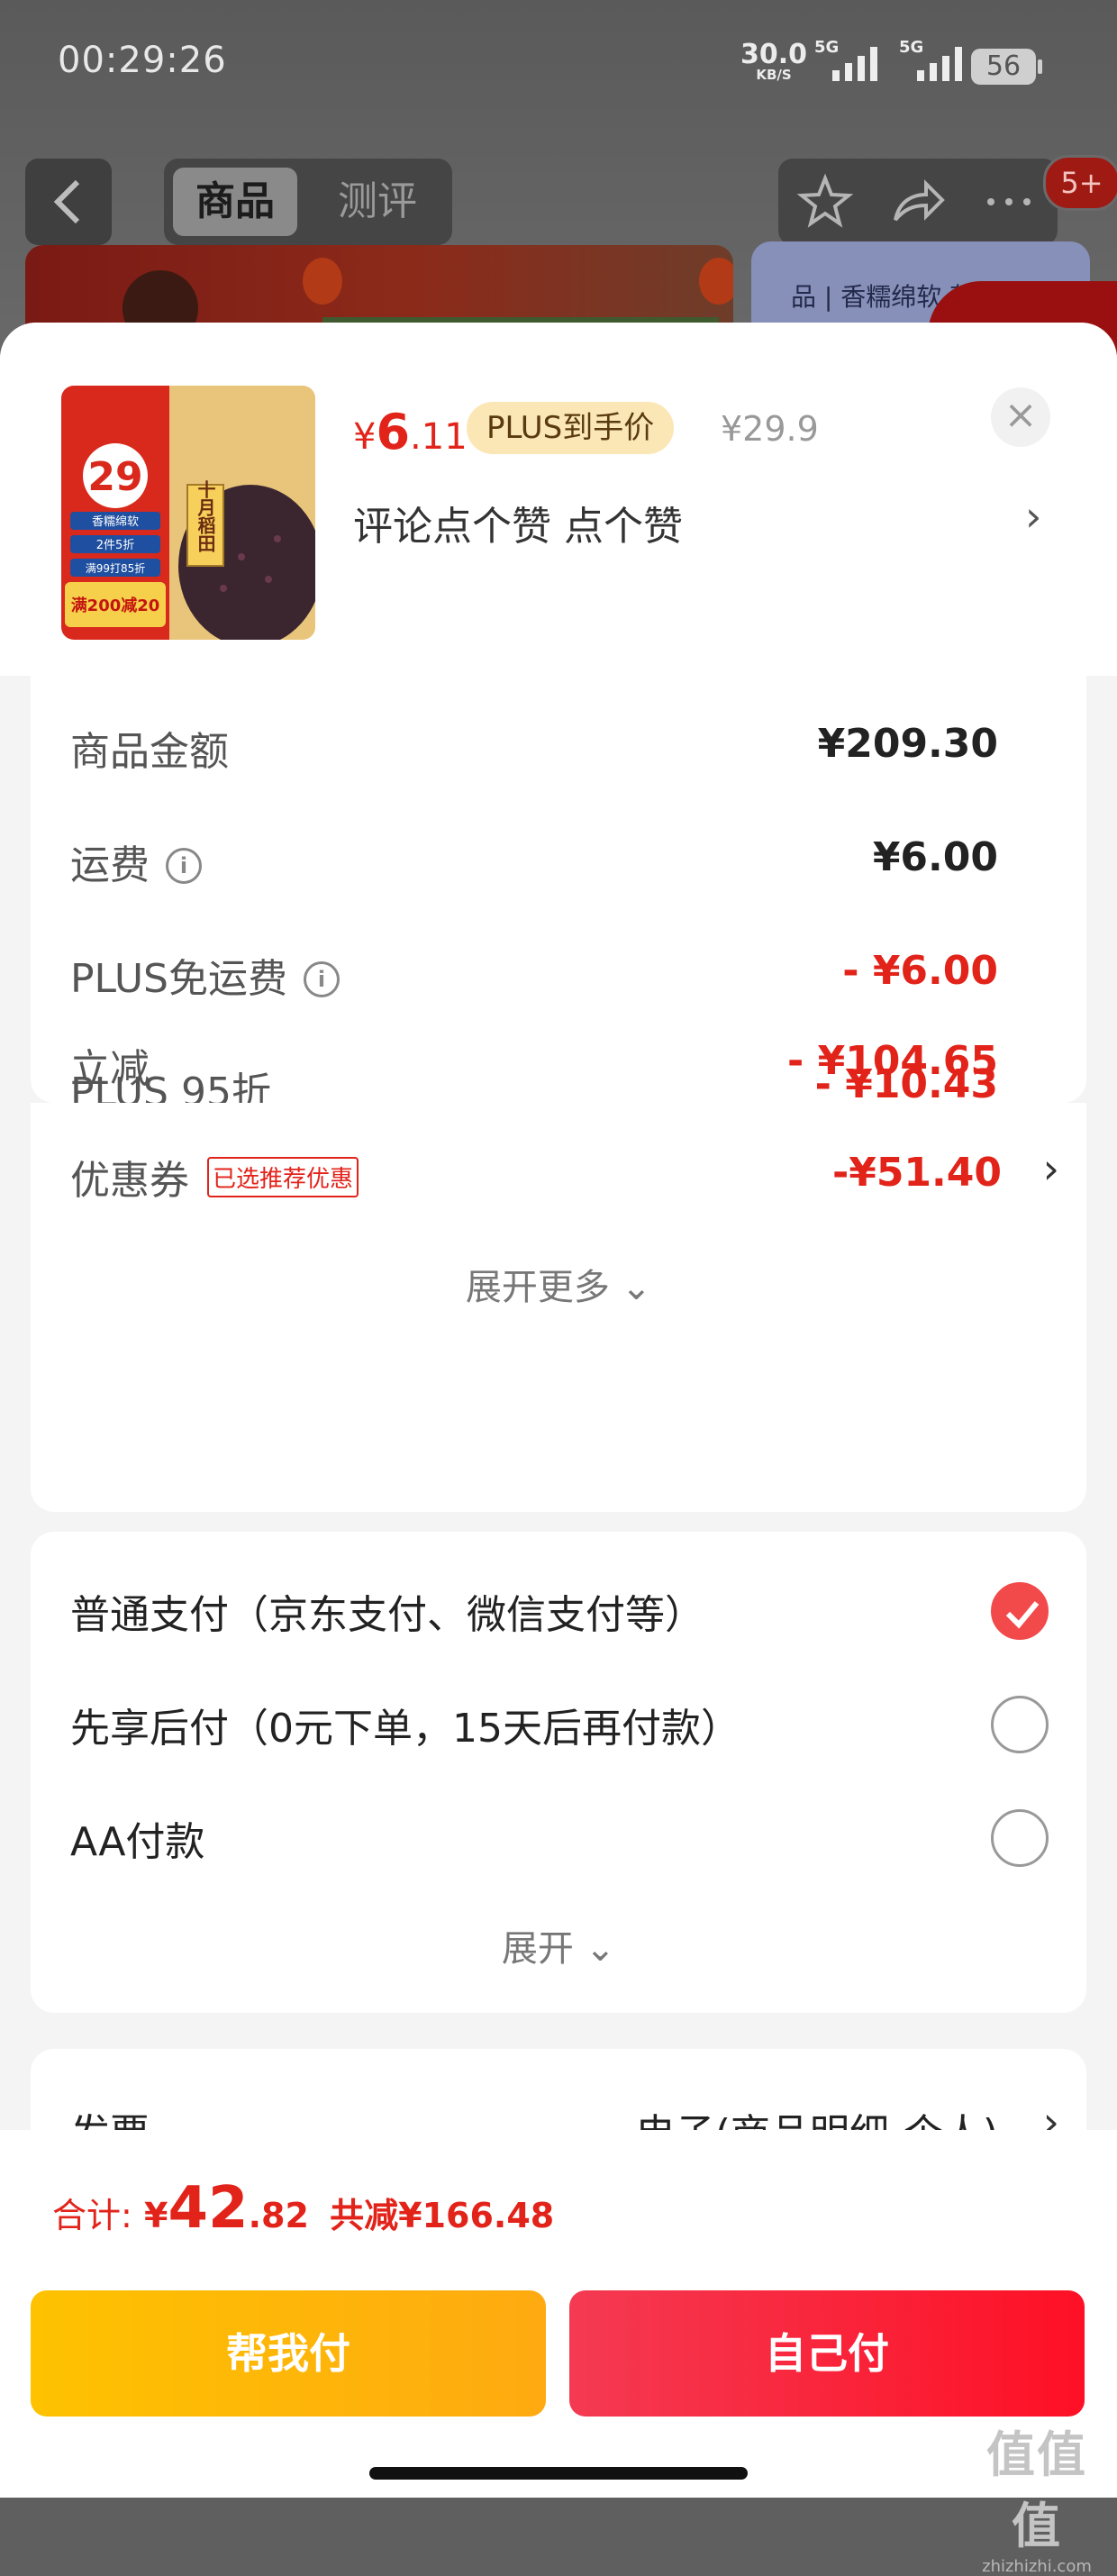 The width and height of the screenshot is (1117, 2576). Describe the element at coordinates (442, 2215) in the screenshot. I see `total-saved: 共减¥166.48` at that location.